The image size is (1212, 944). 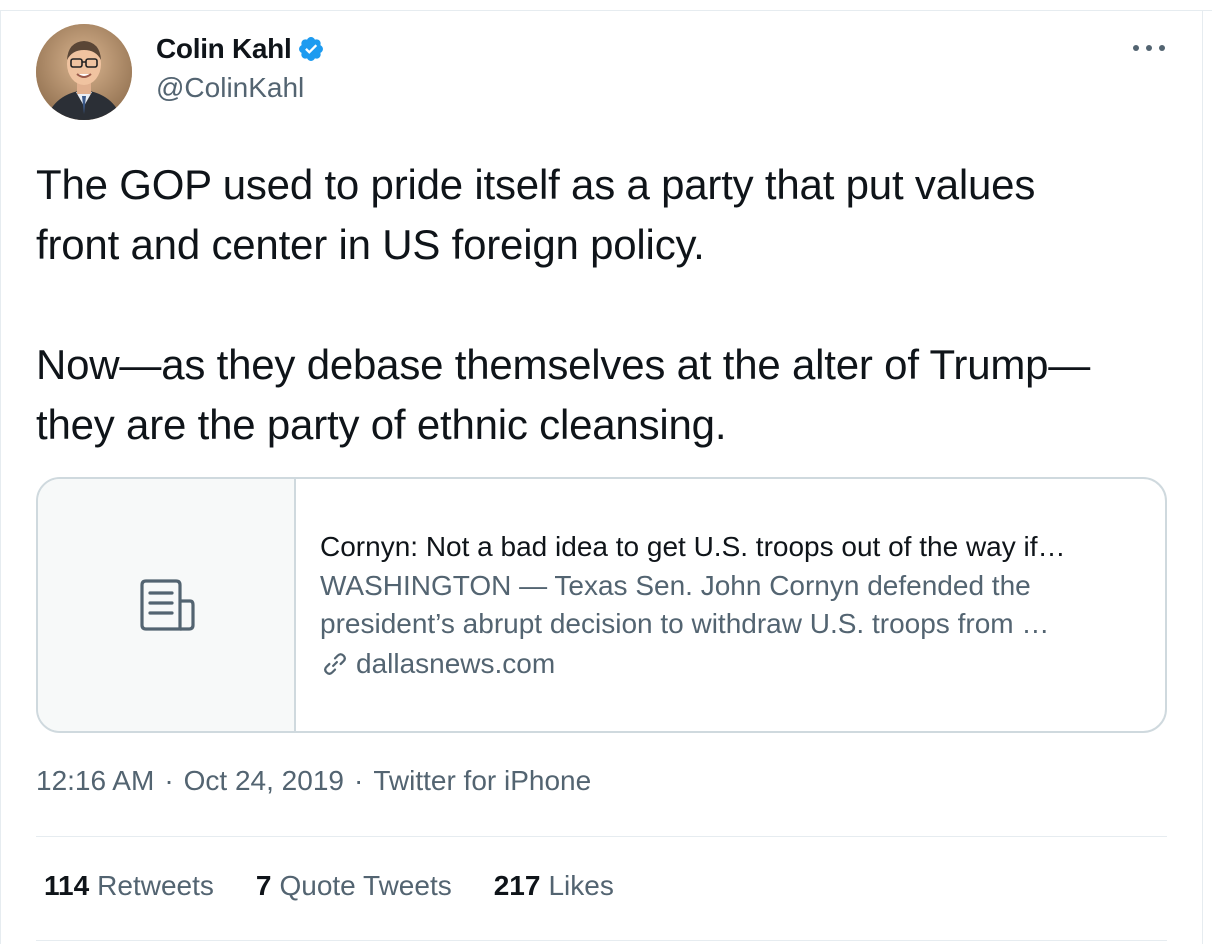 I want to click on quote-tweets-label: Quote Tweets, so click(x=365, y=885).